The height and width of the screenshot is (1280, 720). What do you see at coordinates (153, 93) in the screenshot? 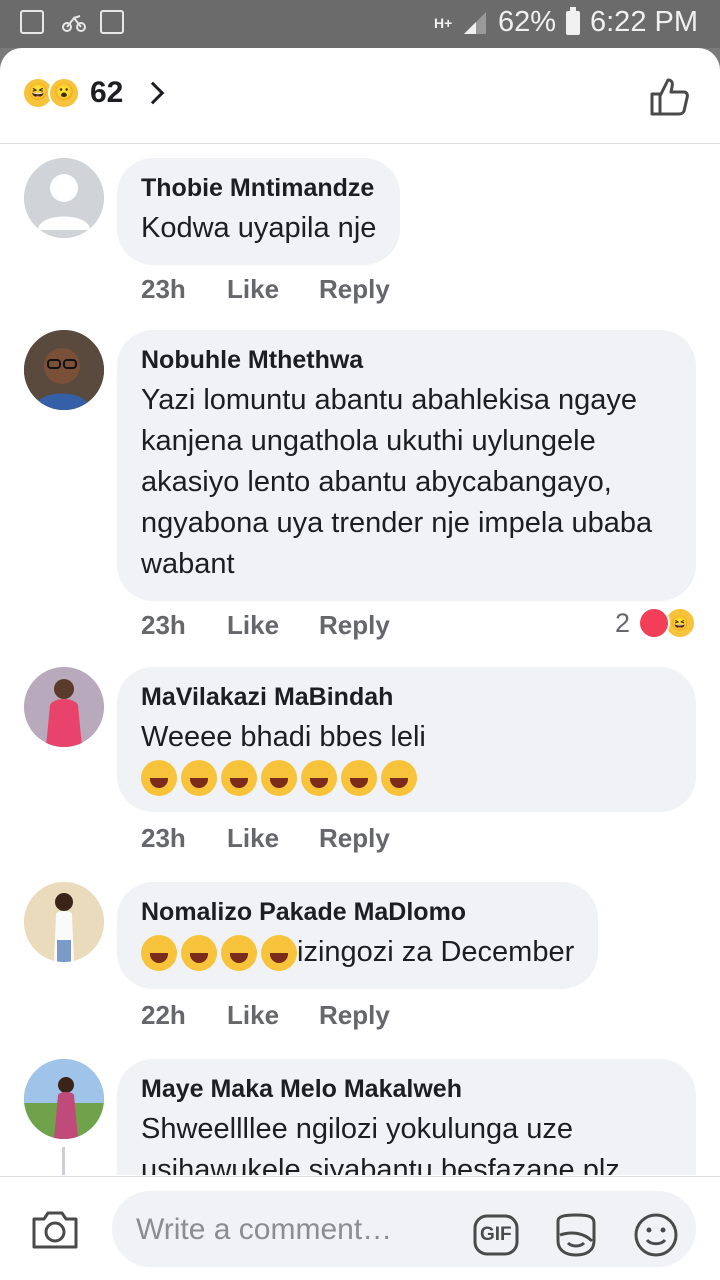
I see `chevron-right-icon` at bounding box center [153, 93].